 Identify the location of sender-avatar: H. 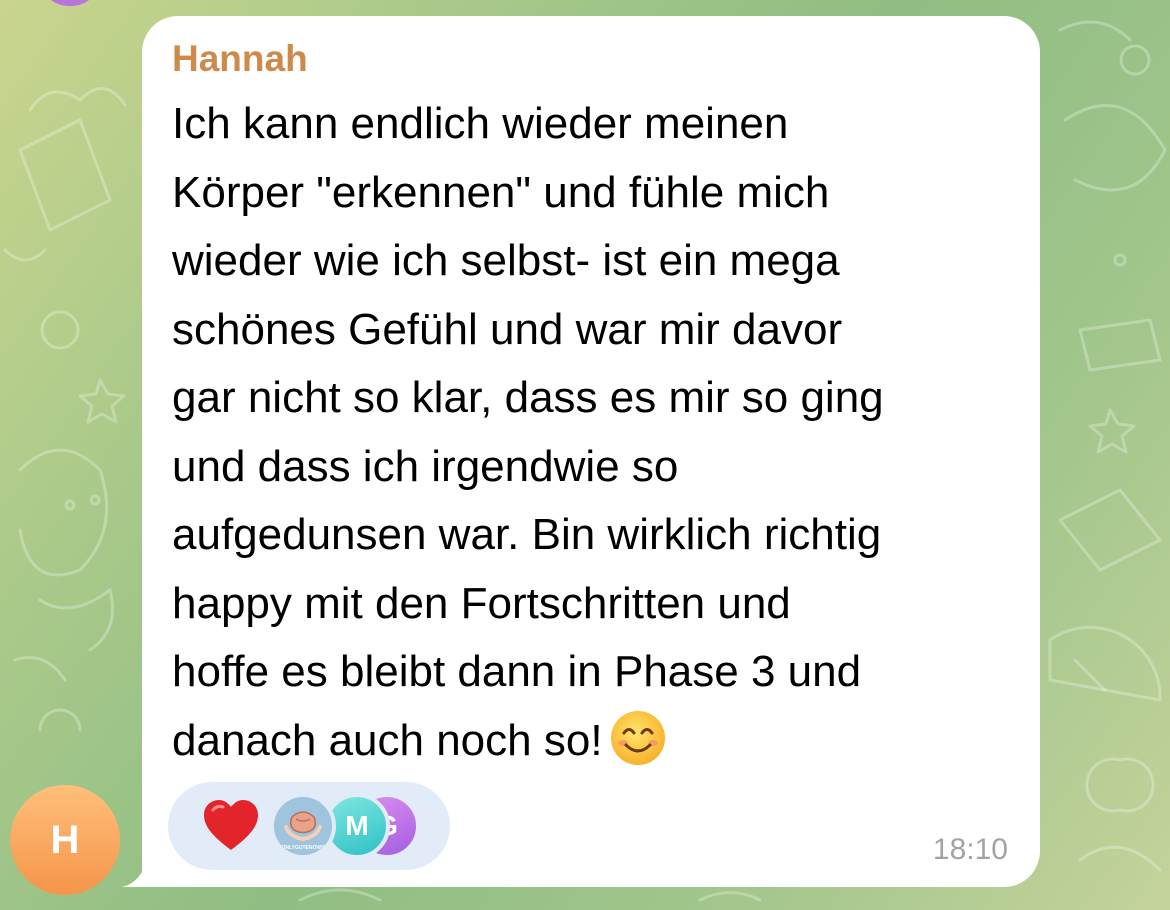
(65, 840).